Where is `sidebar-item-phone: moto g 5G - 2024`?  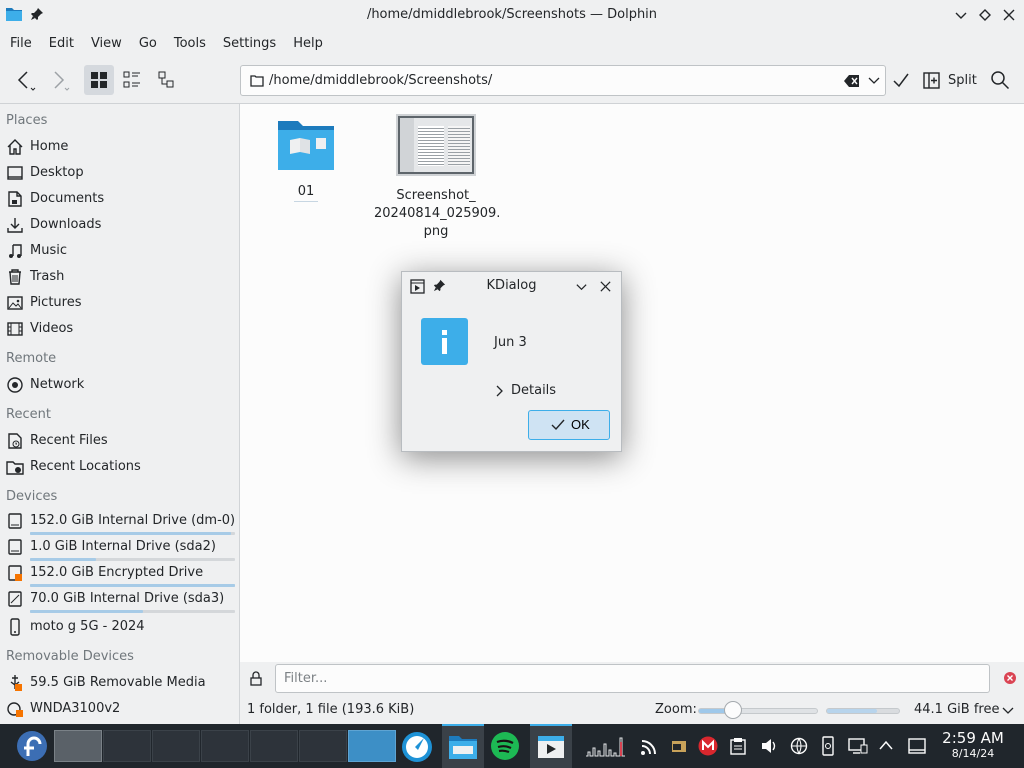 sidebar-item-phone: moto g 5G - 2024 is located at coordinates (119, 627).